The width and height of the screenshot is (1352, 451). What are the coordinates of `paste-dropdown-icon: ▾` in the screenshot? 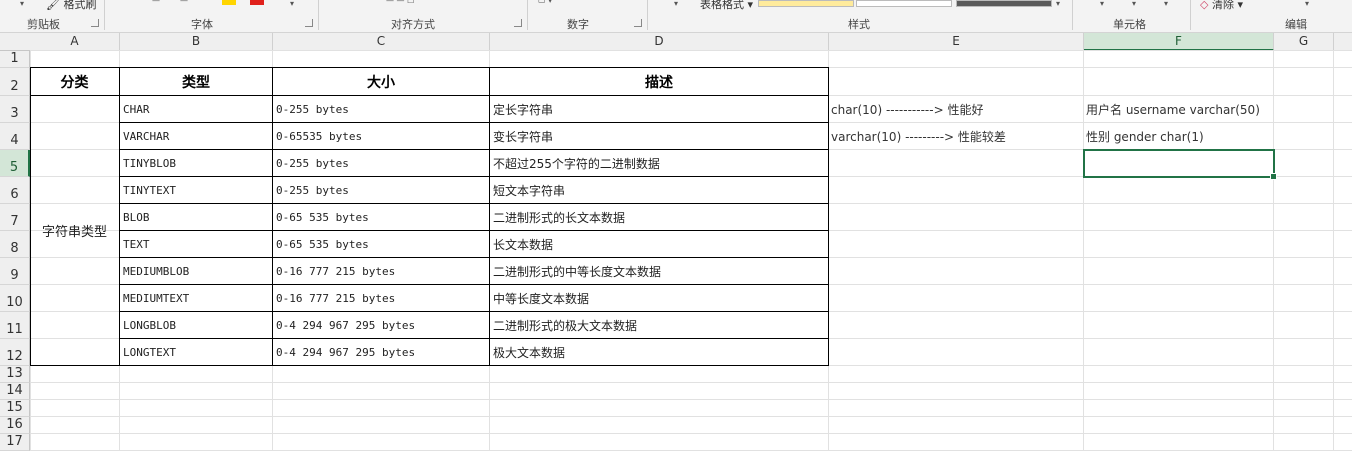 It's located at (22, 4).